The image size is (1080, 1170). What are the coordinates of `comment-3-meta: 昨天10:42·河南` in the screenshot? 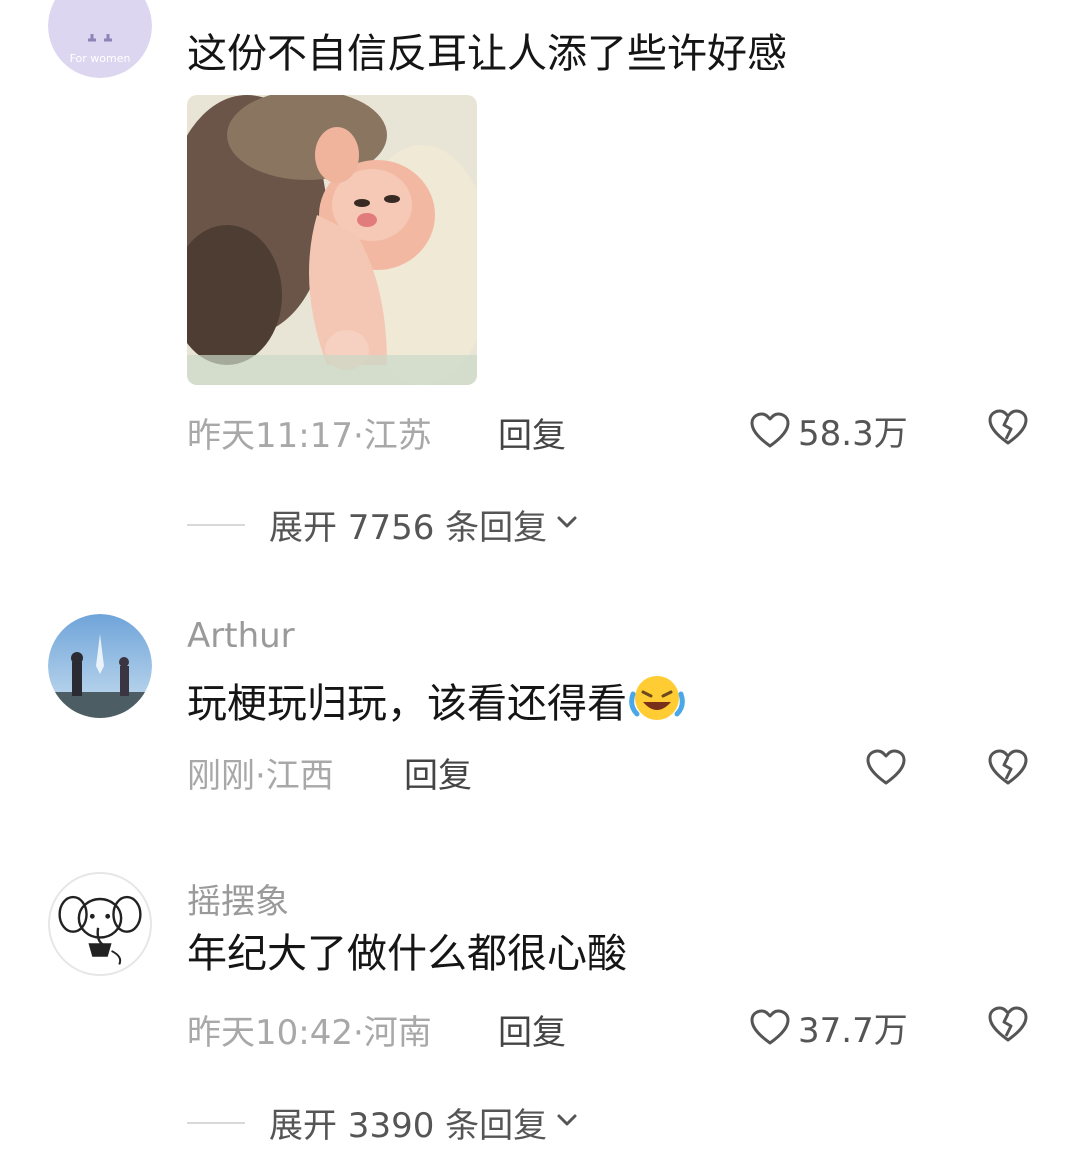 It's located at (309, 1033).